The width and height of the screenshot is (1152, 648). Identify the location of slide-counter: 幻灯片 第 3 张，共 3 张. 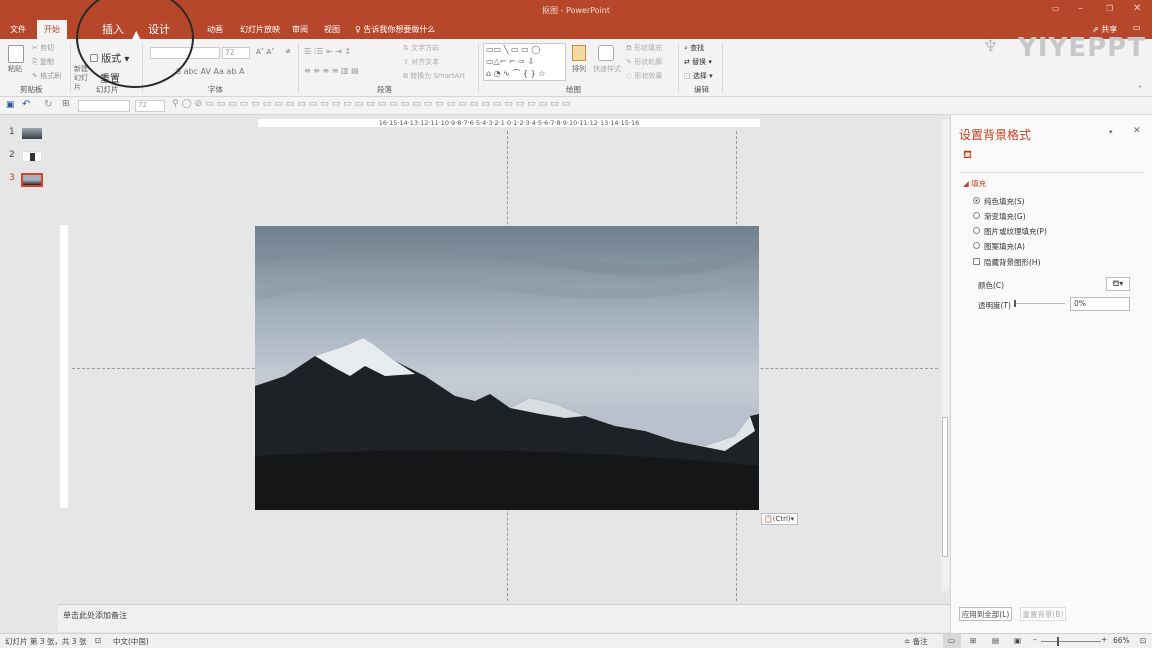
(46, 641).